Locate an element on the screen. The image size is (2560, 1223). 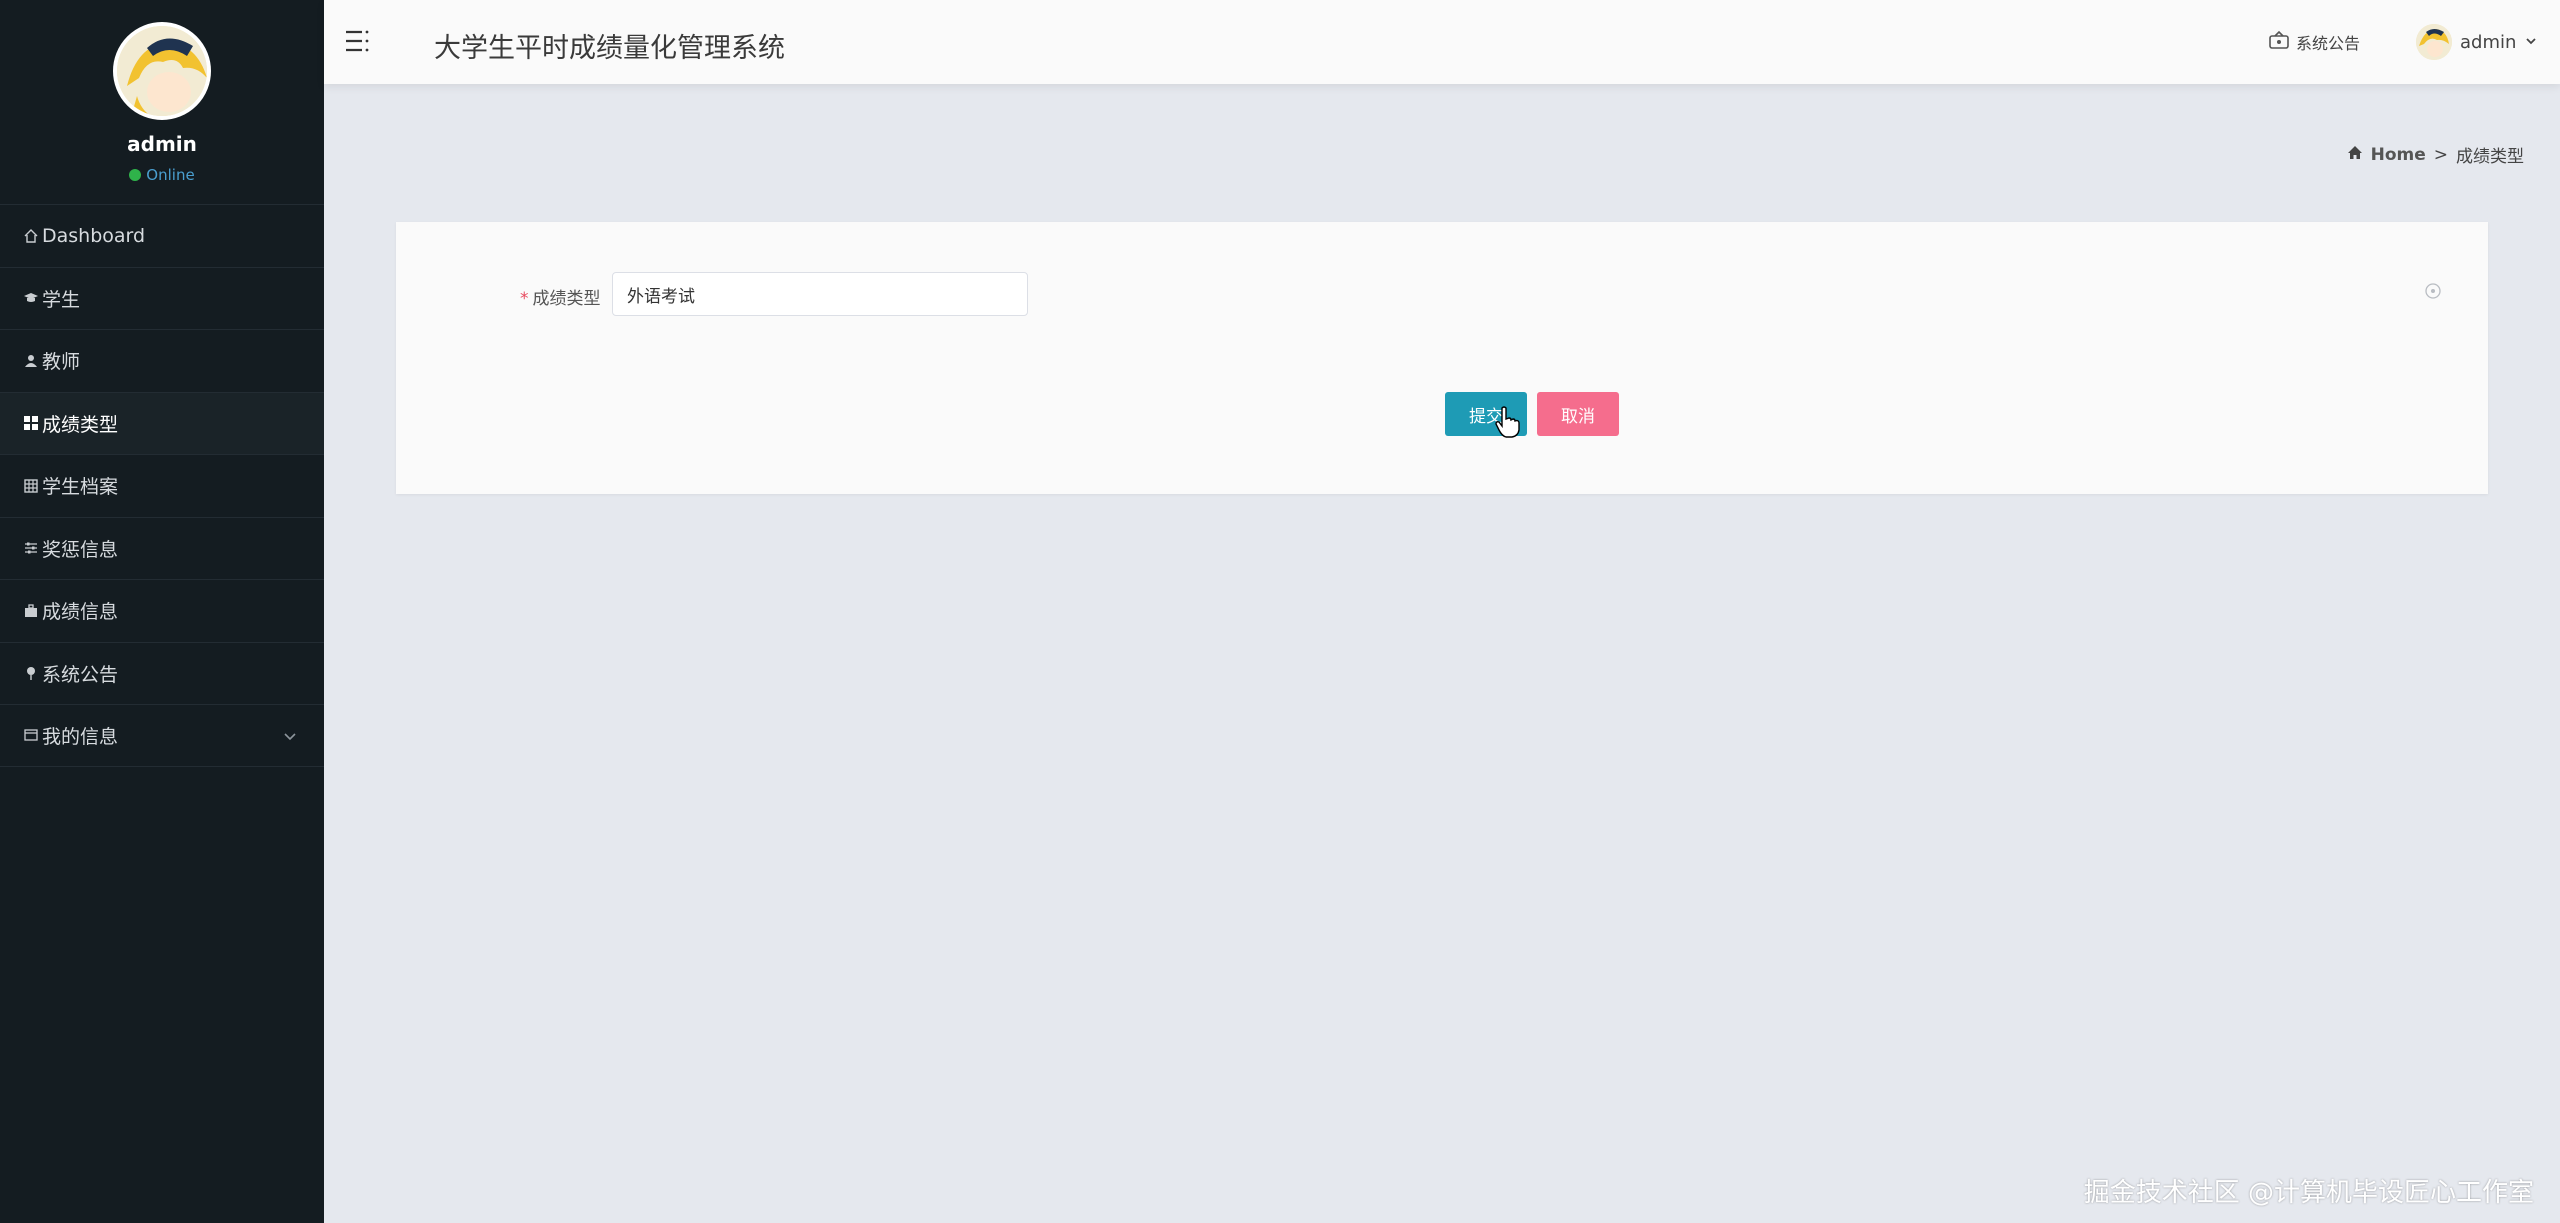
sidebar-item-students: 学生 is located at coordinates (162, 298).